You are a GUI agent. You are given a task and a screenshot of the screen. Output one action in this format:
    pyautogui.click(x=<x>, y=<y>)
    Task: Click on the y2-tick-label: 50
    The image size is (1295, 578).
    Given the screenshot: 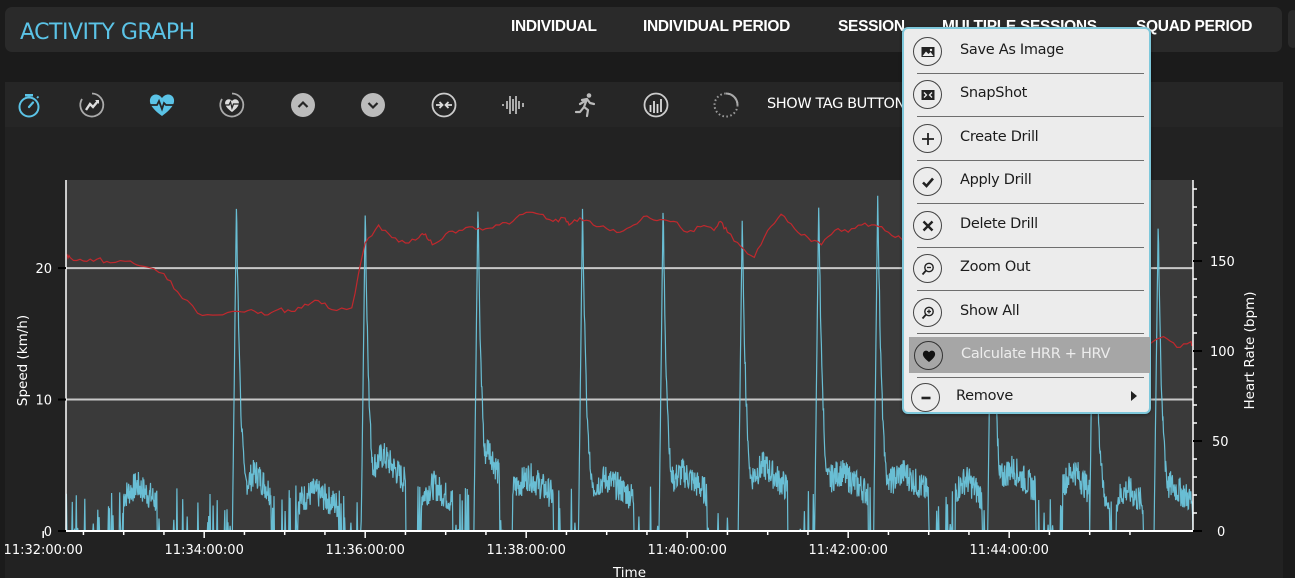 What is the action you would take?
    pyautogui.click(x=1220, y=442)
    